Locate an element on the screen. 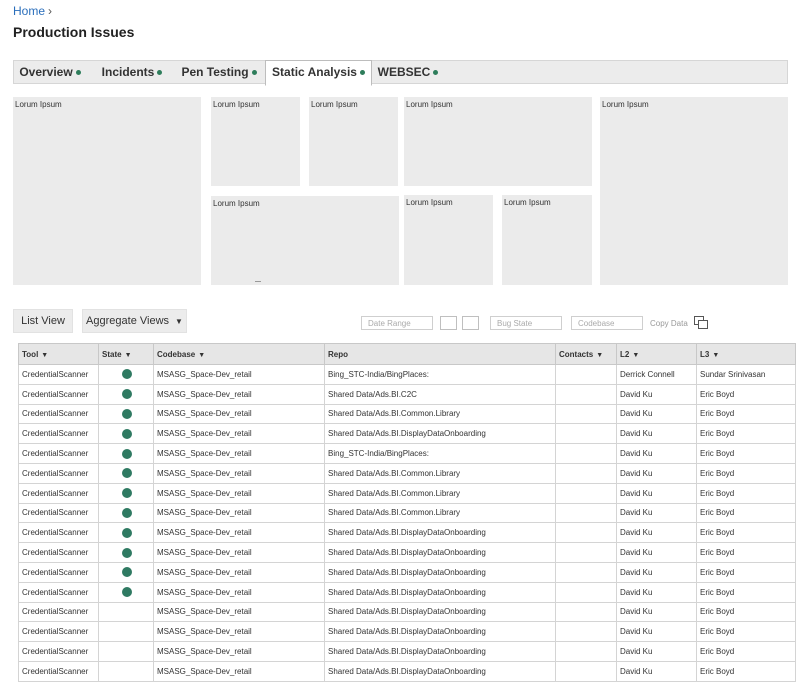 The width and height of the screenshot is (800, 689). tab-label: Static Analysis is located at coordinates (314, 72).